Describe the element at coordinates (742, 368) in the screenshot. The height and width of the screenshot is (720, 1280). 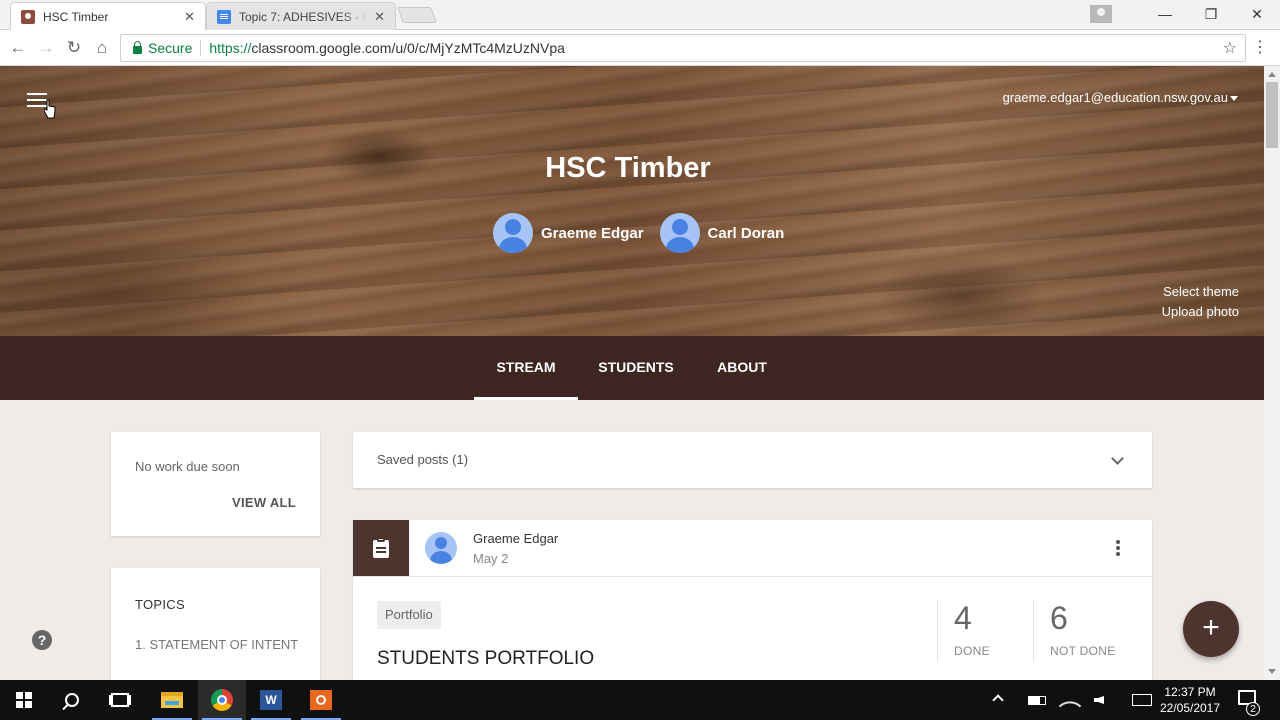
I see `tab-about: ABOUT` at that location.